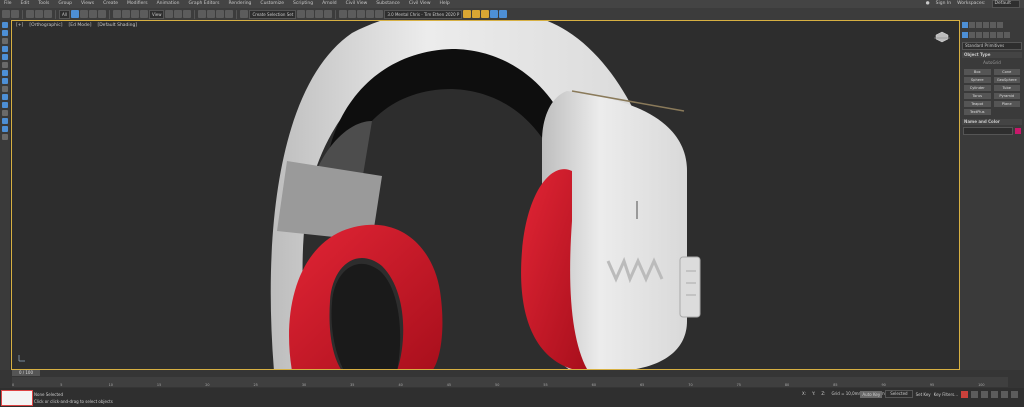  Describe the element at coordinates (977, 104) in the screenshot. I see `teapot-button: Teapot` at that location.